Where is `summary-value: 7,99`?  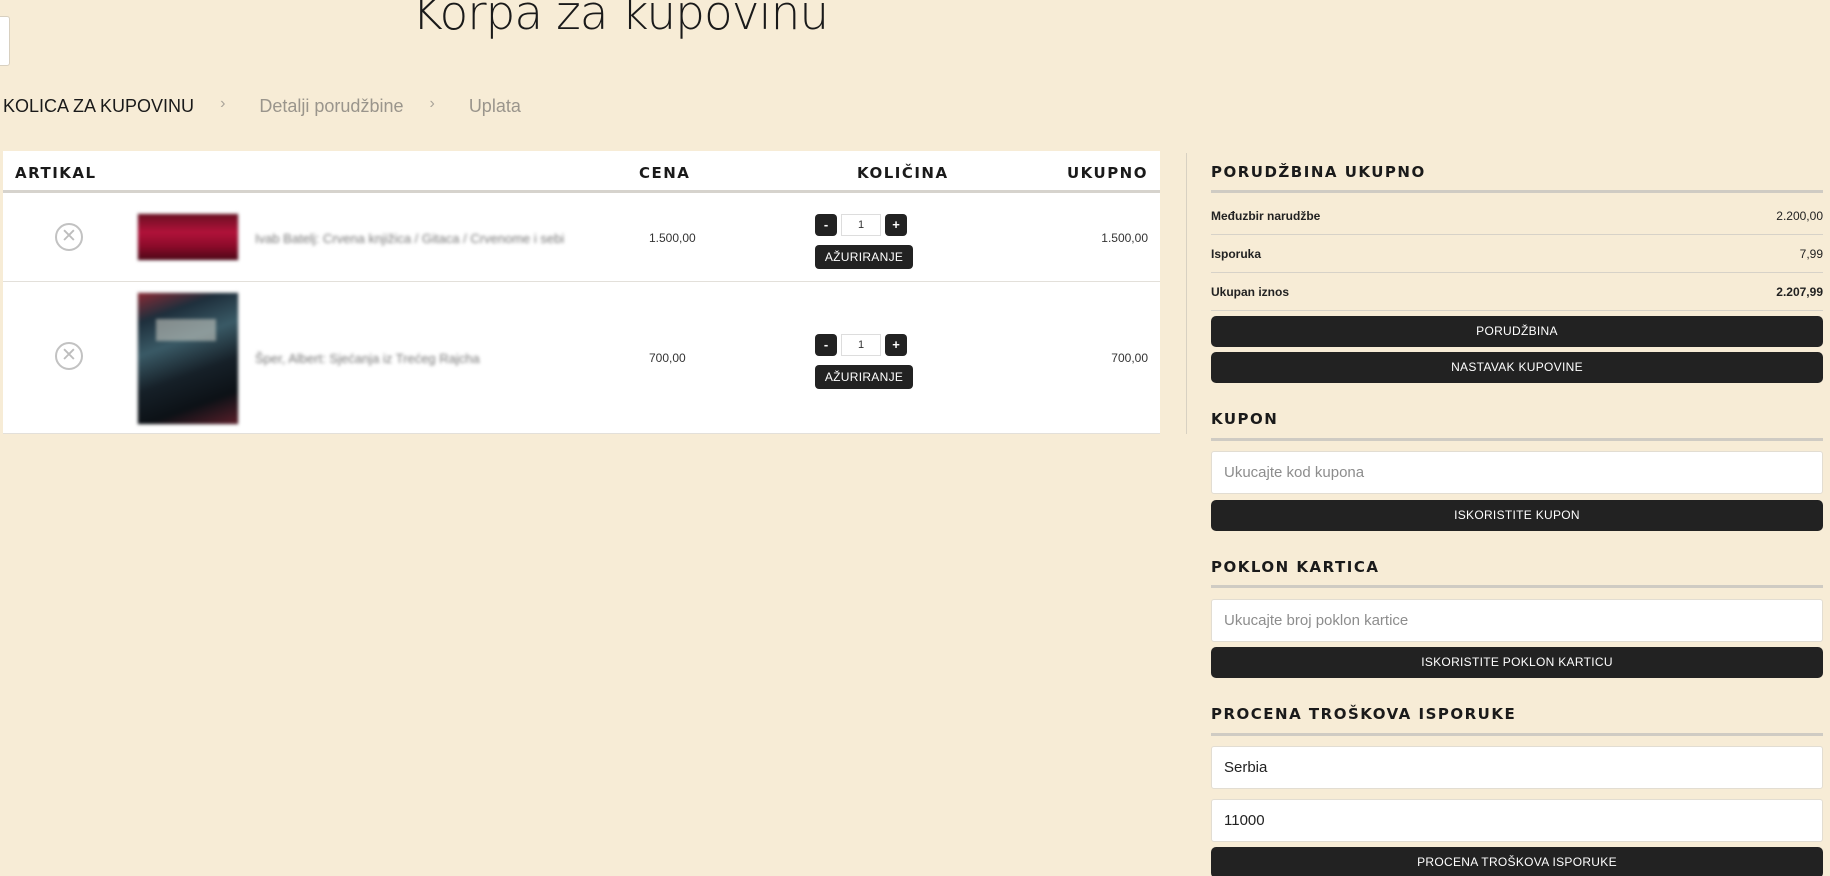 summary-value: 7,99 is located at coordinates (1811, 254).